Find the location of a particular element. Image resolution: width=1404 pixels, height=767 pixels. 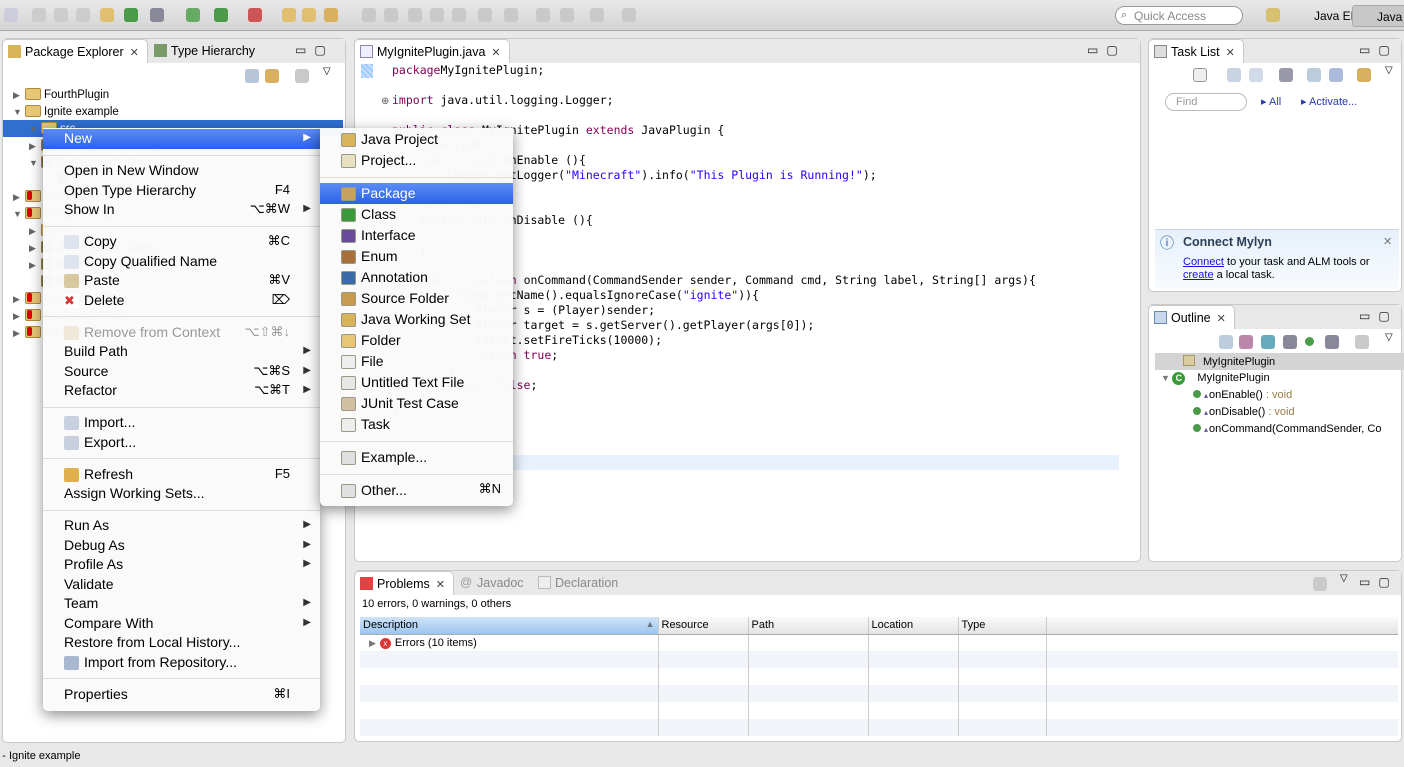

column-resource: Resource is located at coordinates (703, 626).